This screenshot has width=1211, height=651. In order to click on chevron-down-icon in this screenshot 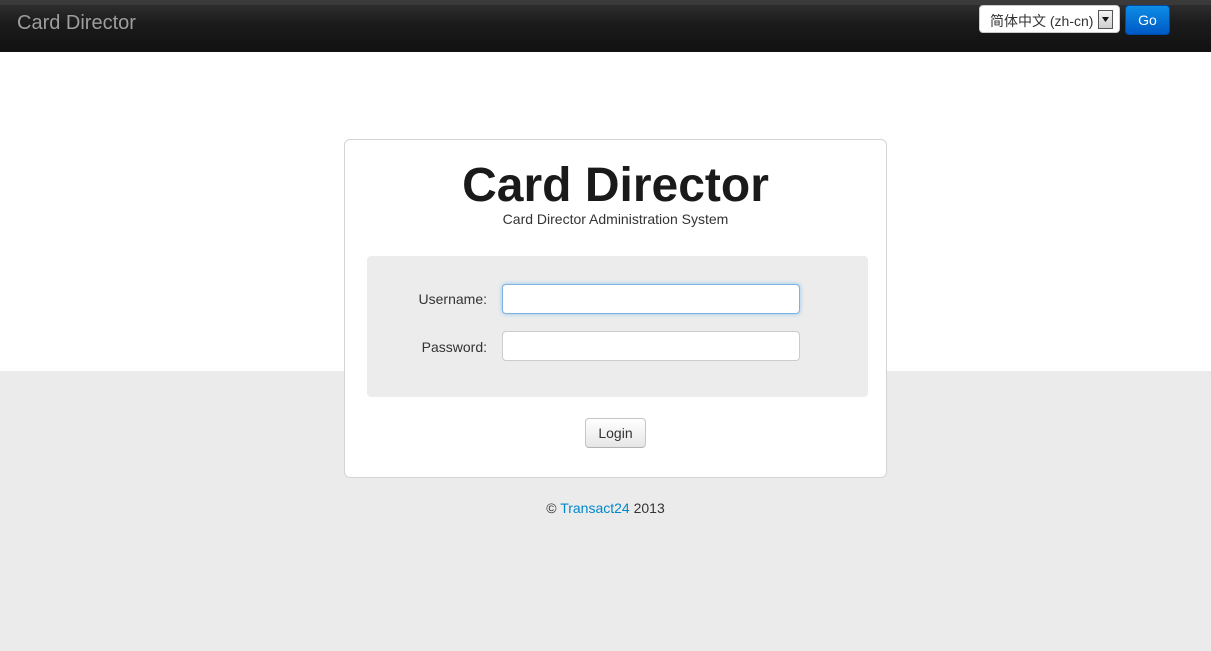, I will do `click(1105, 19)`.